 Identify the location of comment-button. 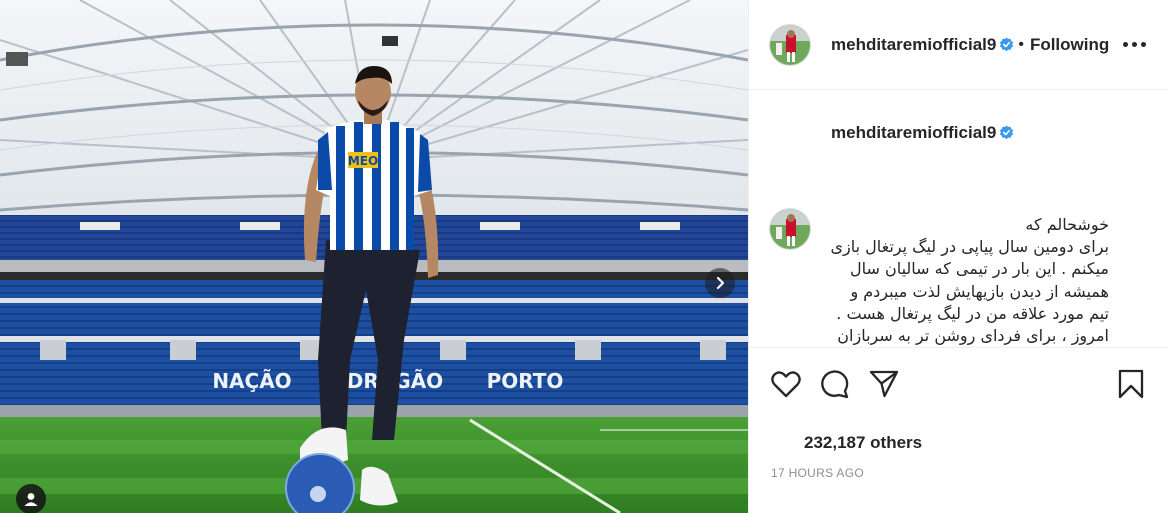
(835, 384).